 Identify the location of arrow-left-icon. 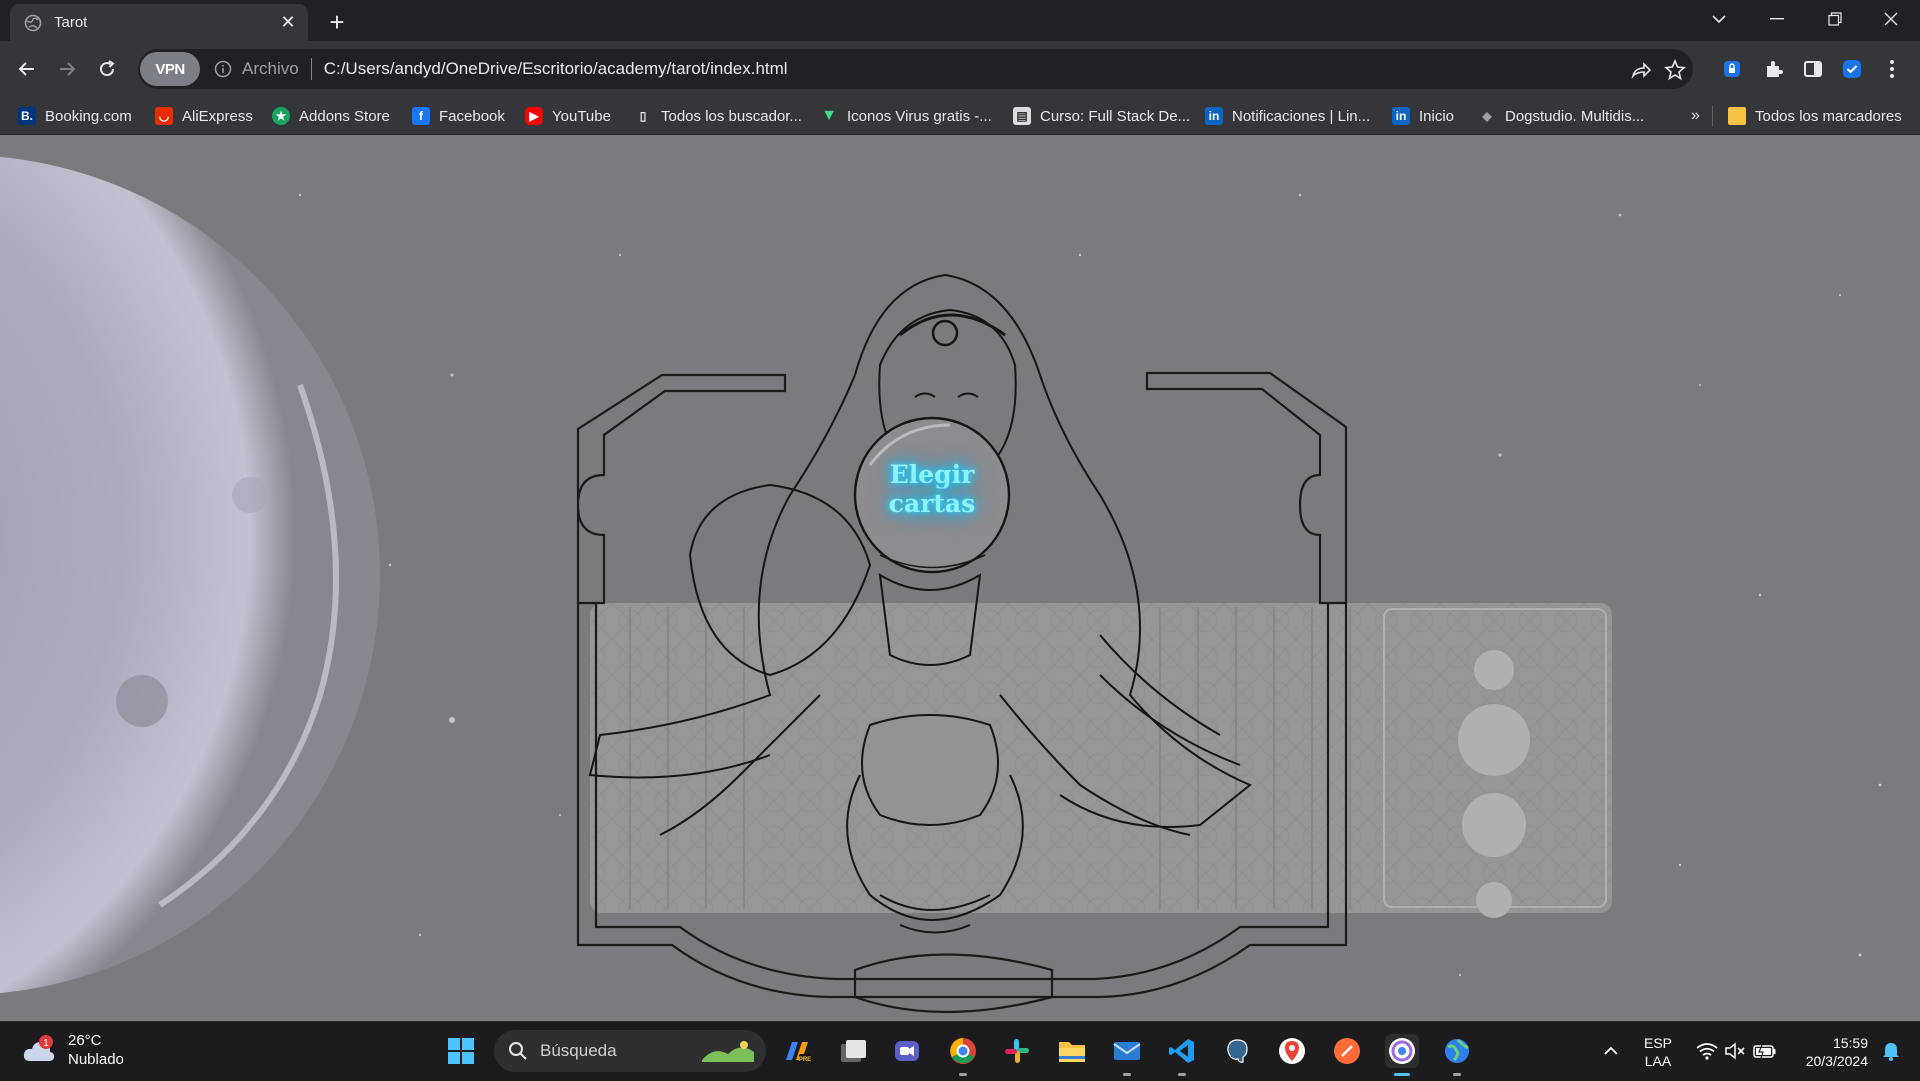
(26, 69).